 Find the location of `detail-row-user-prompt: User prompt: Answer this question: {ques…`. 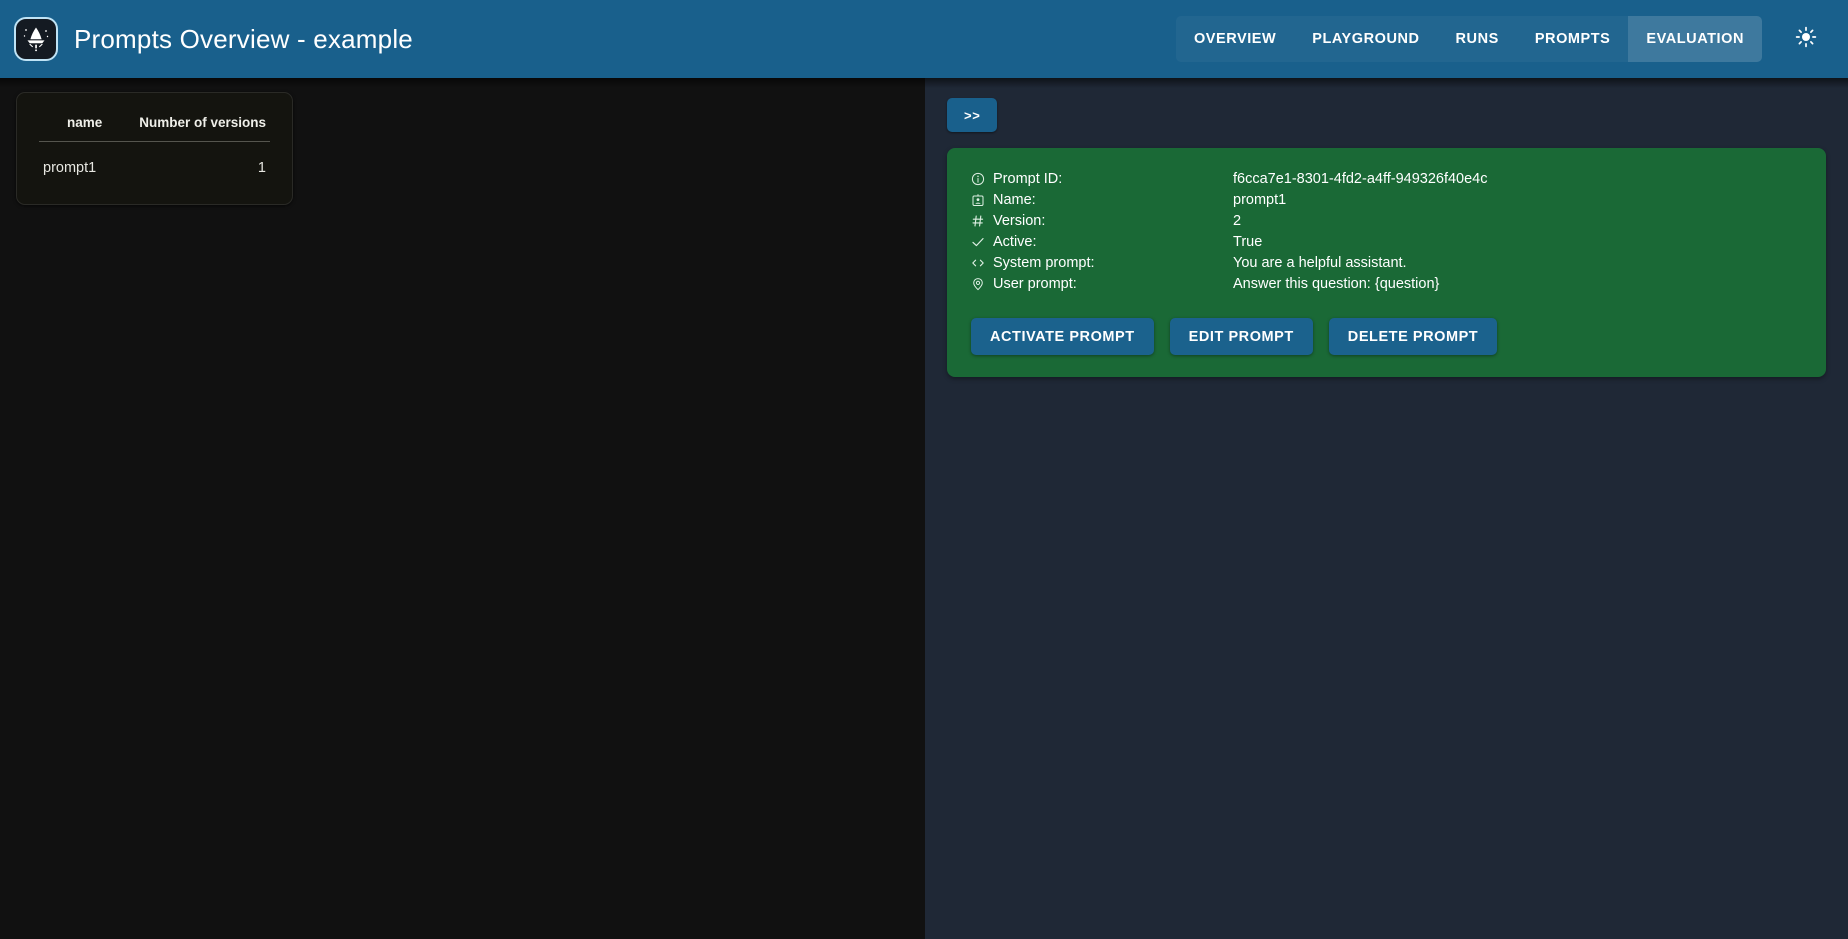

detail-row-user-prompt: User prompt: Answer this question: {ques… is located at coordinates (1386, 283).